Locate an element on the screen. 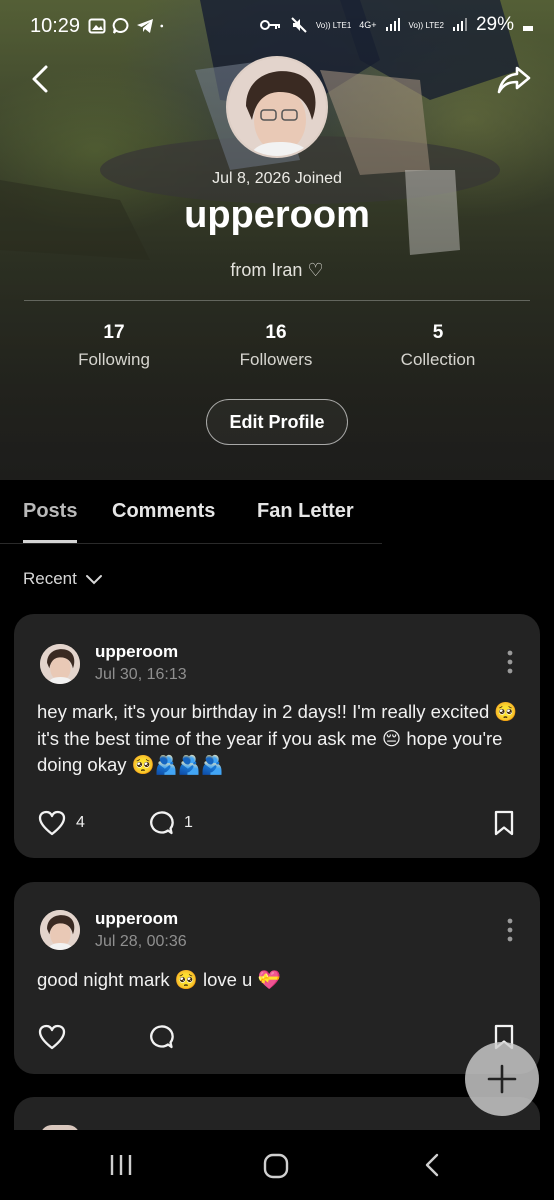 The height and width of the screenshot is (1200, 554). home-icon is located at coordinates (276, 1166).